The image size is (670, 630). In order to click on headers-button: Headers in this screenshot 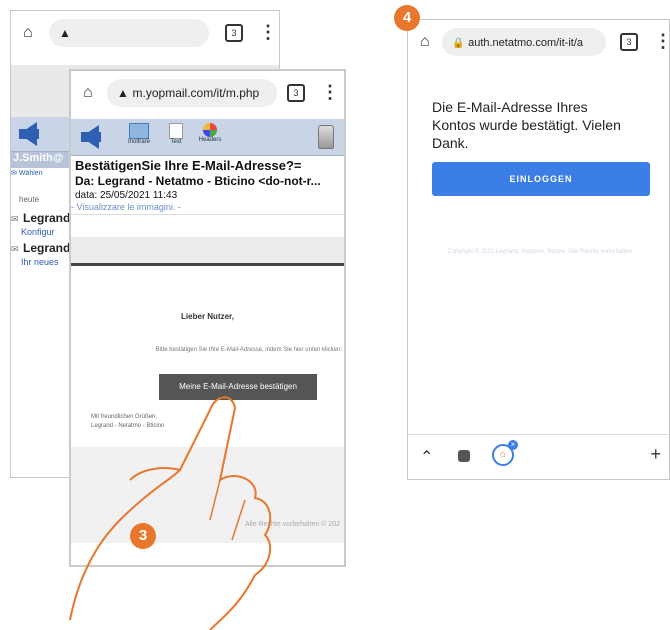, I will do `click(210, 133)`.